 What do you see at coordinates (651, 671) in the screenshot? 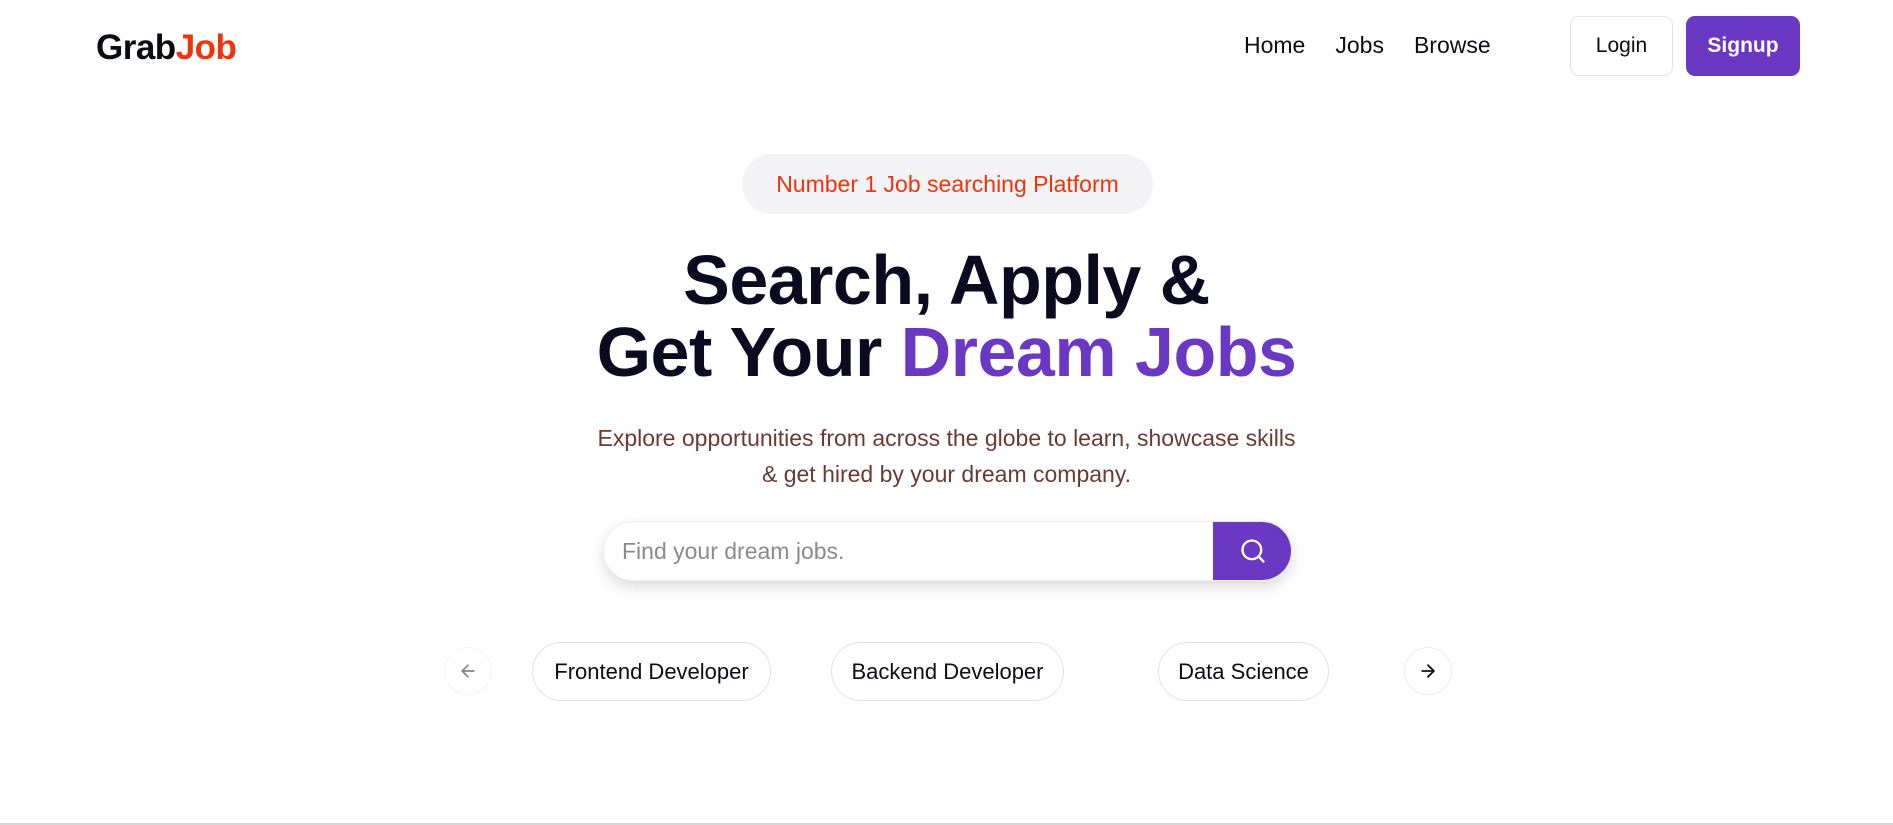
I see `category-chip-frontend: Frontend Developer` at bounding box center [651, 671].